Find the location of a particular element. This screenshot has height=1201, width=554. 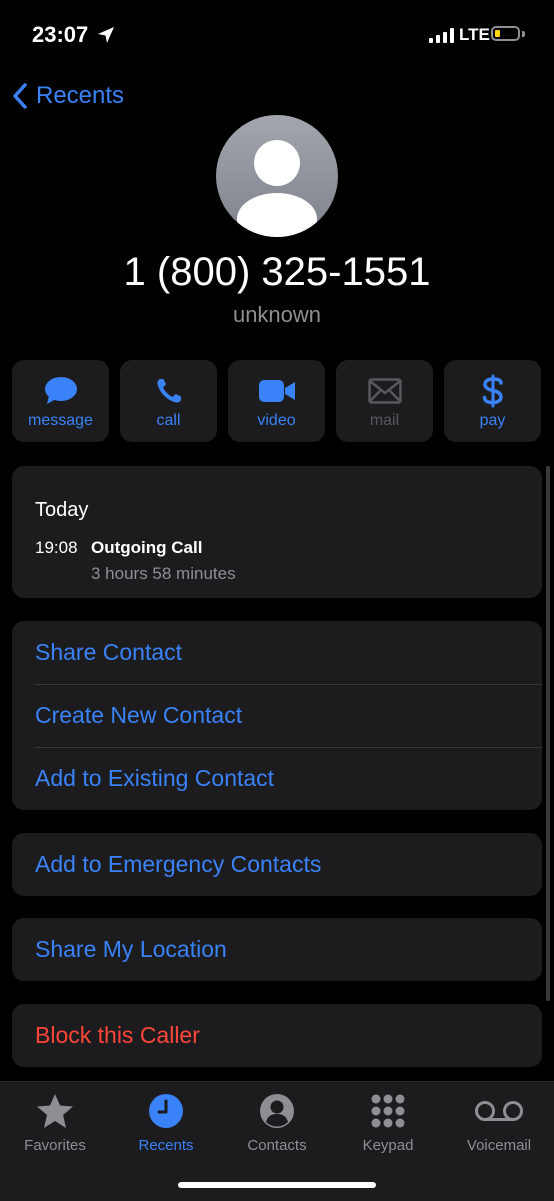

emergency-group: Add to Emergency Contacts is located at coordinates (277, 864).